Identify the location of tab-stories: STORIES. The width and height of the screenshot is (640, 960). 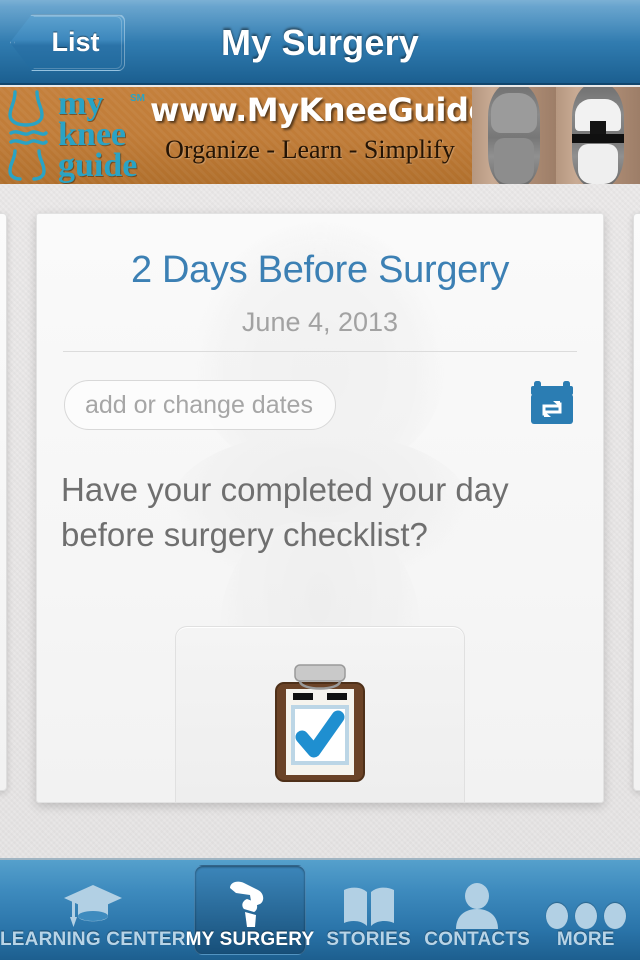
(368, 910).